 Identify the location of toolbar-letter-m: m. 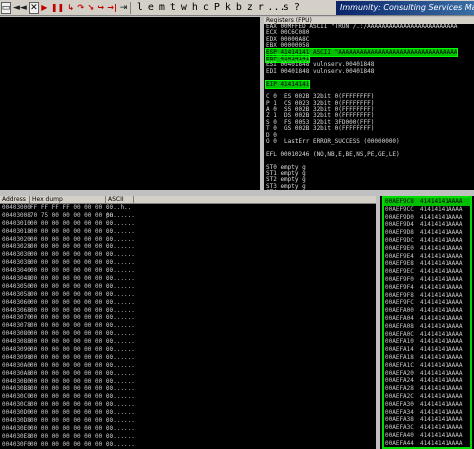
(161, 7).